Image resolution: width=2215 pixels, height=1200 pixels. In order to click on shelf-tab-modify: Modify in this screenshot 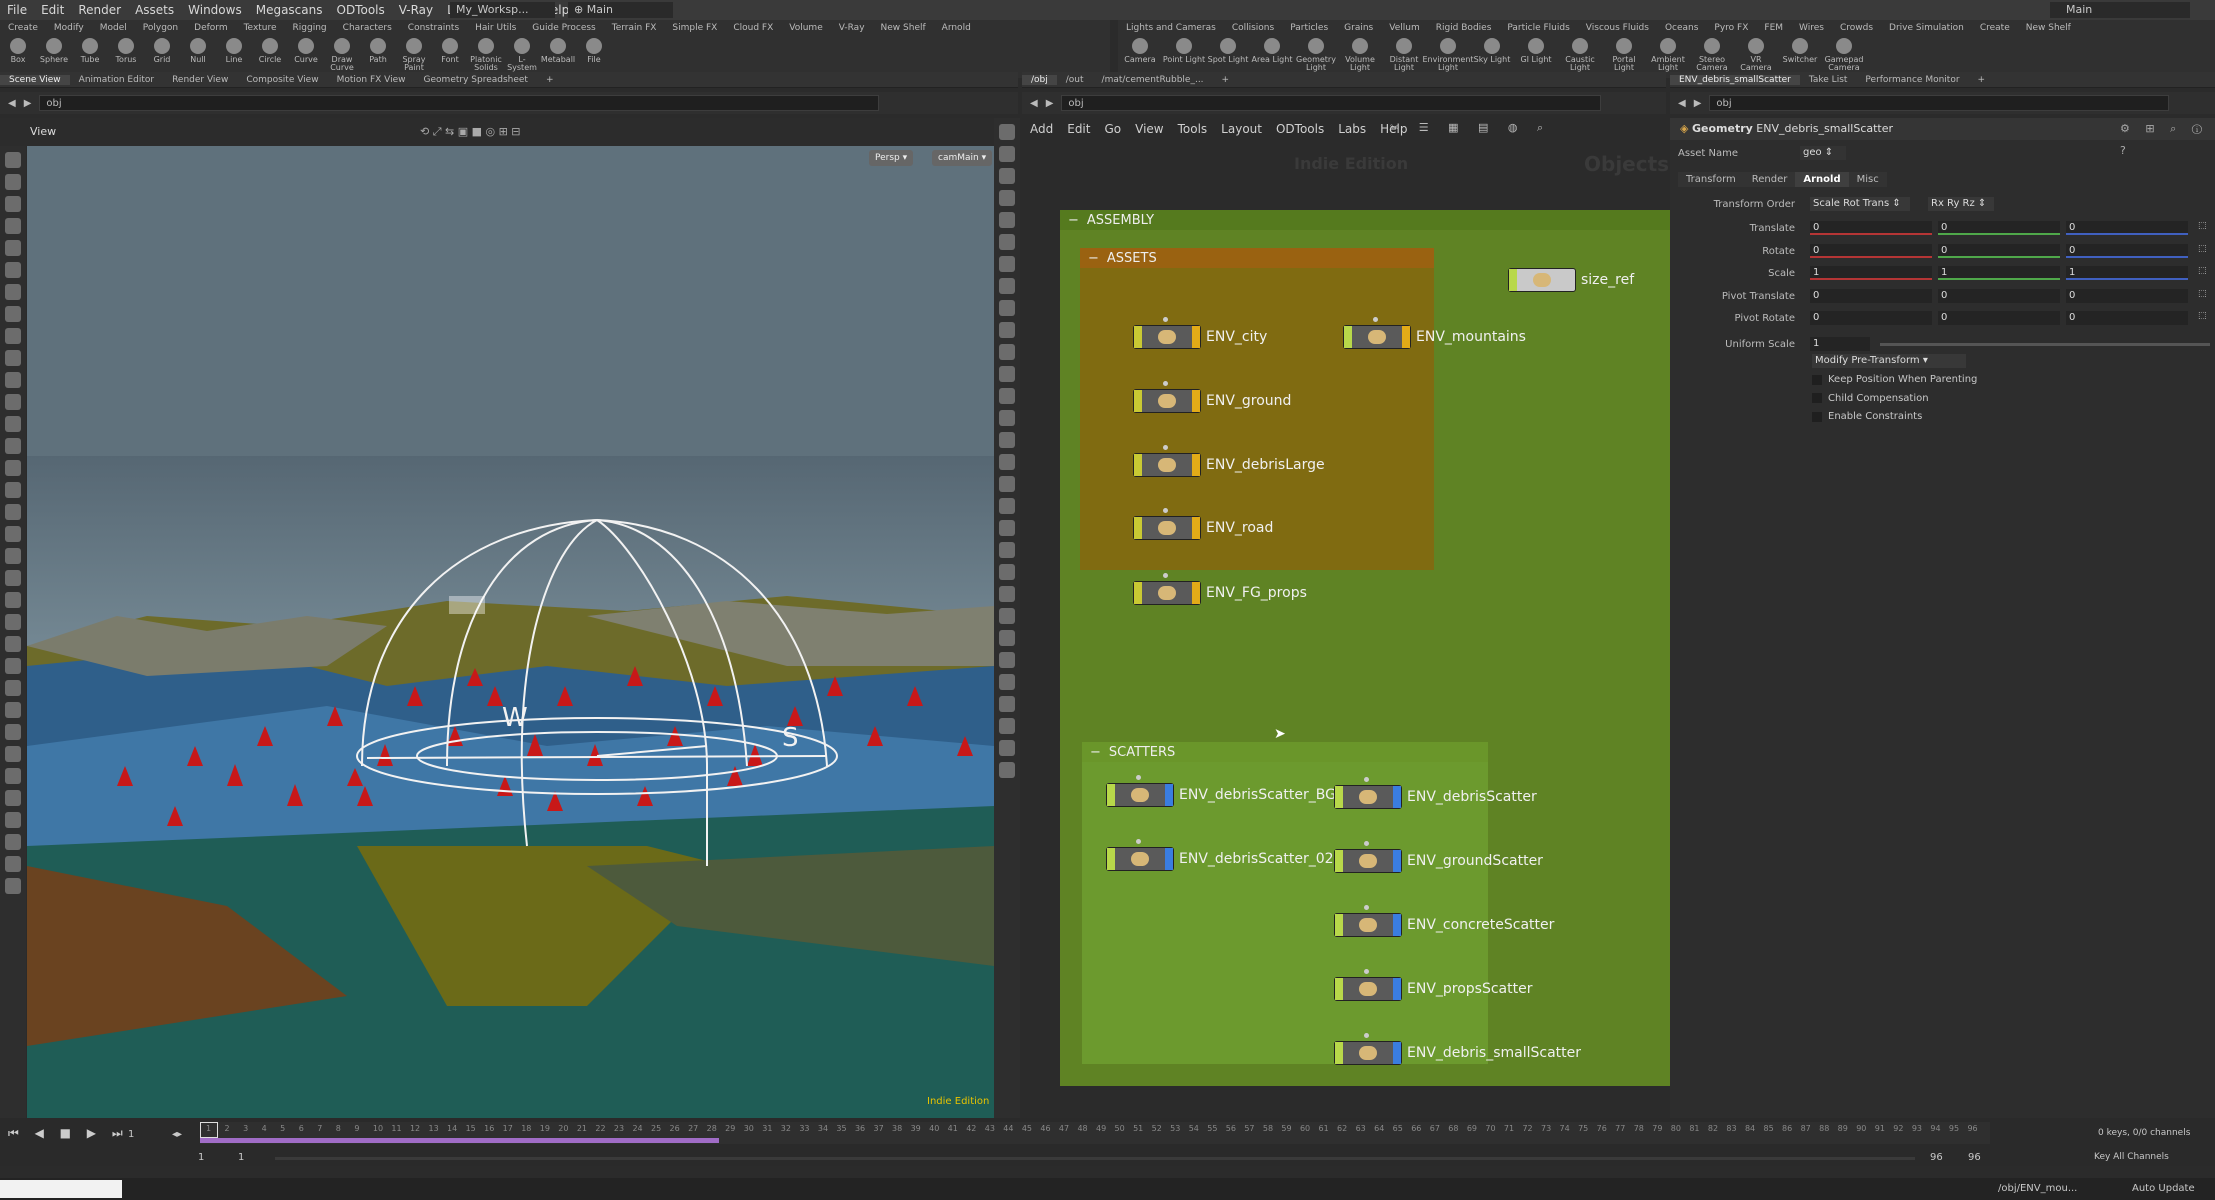, I will do `click(69, 28)`.